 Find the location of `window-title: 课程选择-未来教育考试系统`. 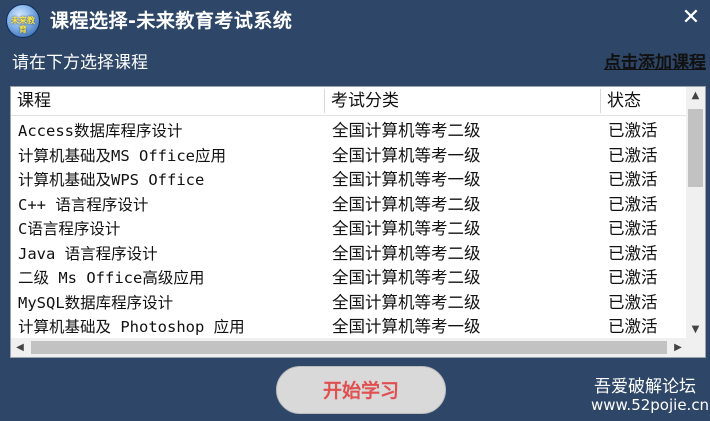

window-title: 课程选择-未来教育考试系统 is located at coordinates (171, 21).